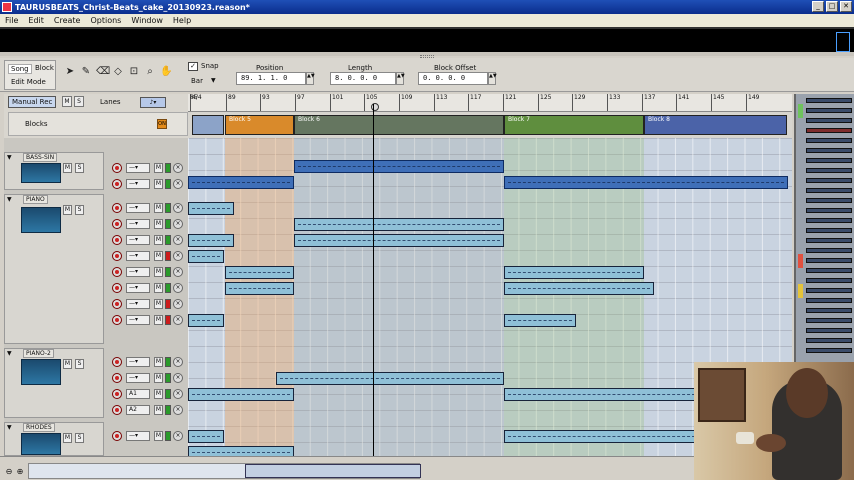 This screenshot has width=854, height=480. I want to click on menu-window: Window, so click(147, 20).